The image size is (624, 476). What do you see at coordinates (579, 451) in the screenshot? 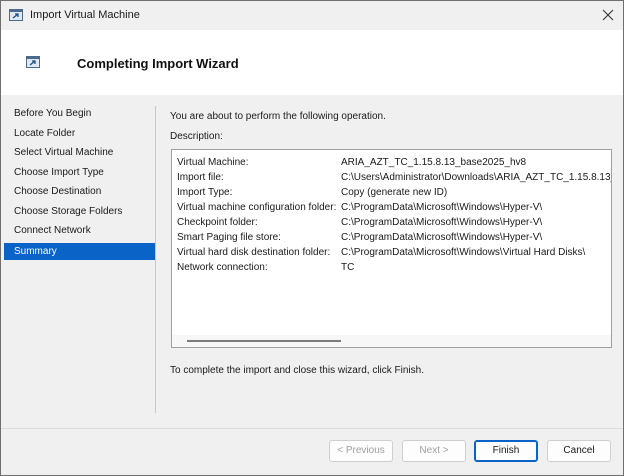
I see `cancel-button: Cancel` at bounding box center [579, 451].